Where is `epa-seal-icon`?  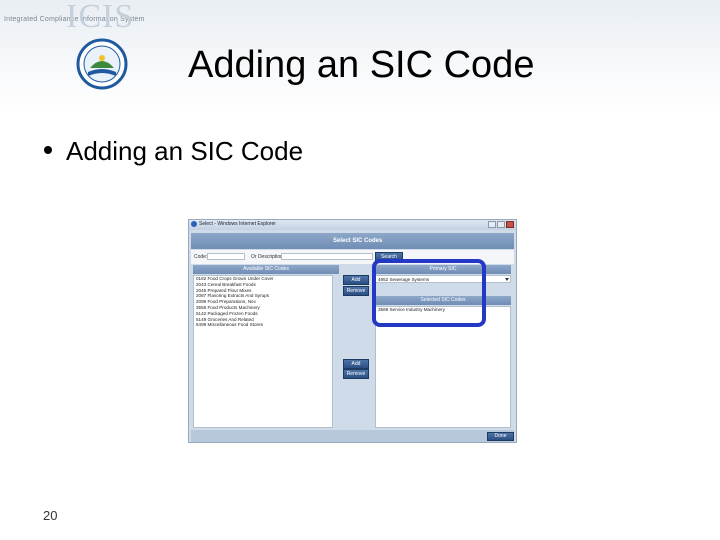
epa-seal-icon is located at coordinates (102, 64).